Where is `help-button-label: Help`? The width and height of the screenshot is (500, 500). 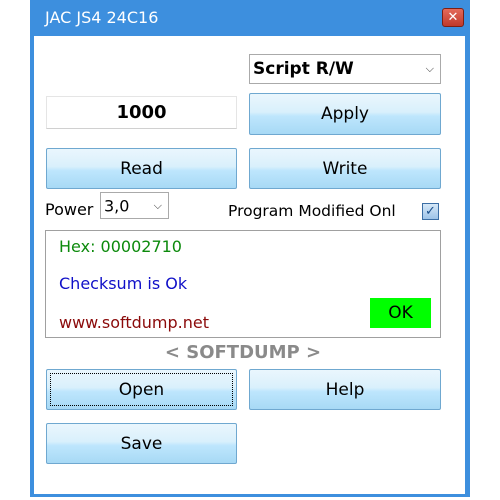
help-button-label: Help is located at coordinates (345, 389).